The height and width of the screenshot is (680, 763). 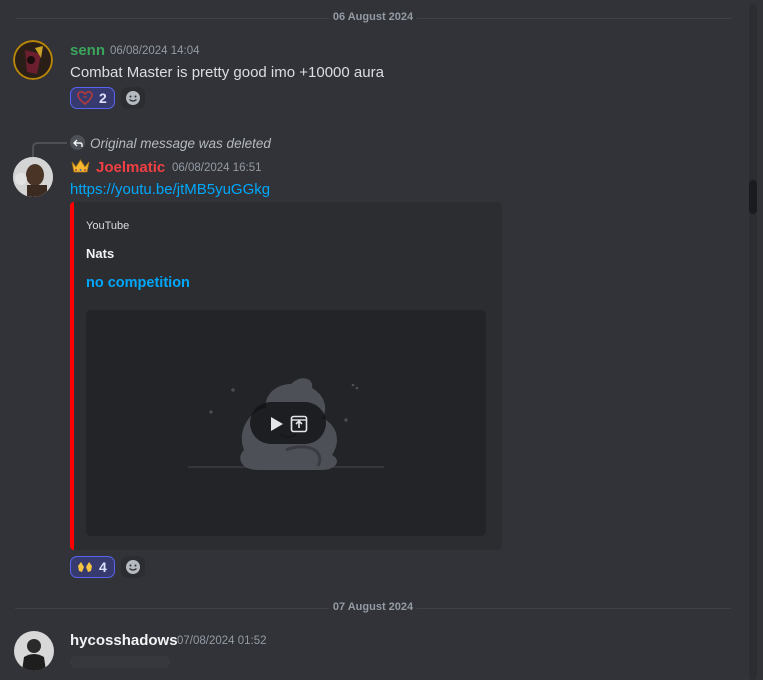 I want to click on reaction-count: 2, so click(x=103, y=98).